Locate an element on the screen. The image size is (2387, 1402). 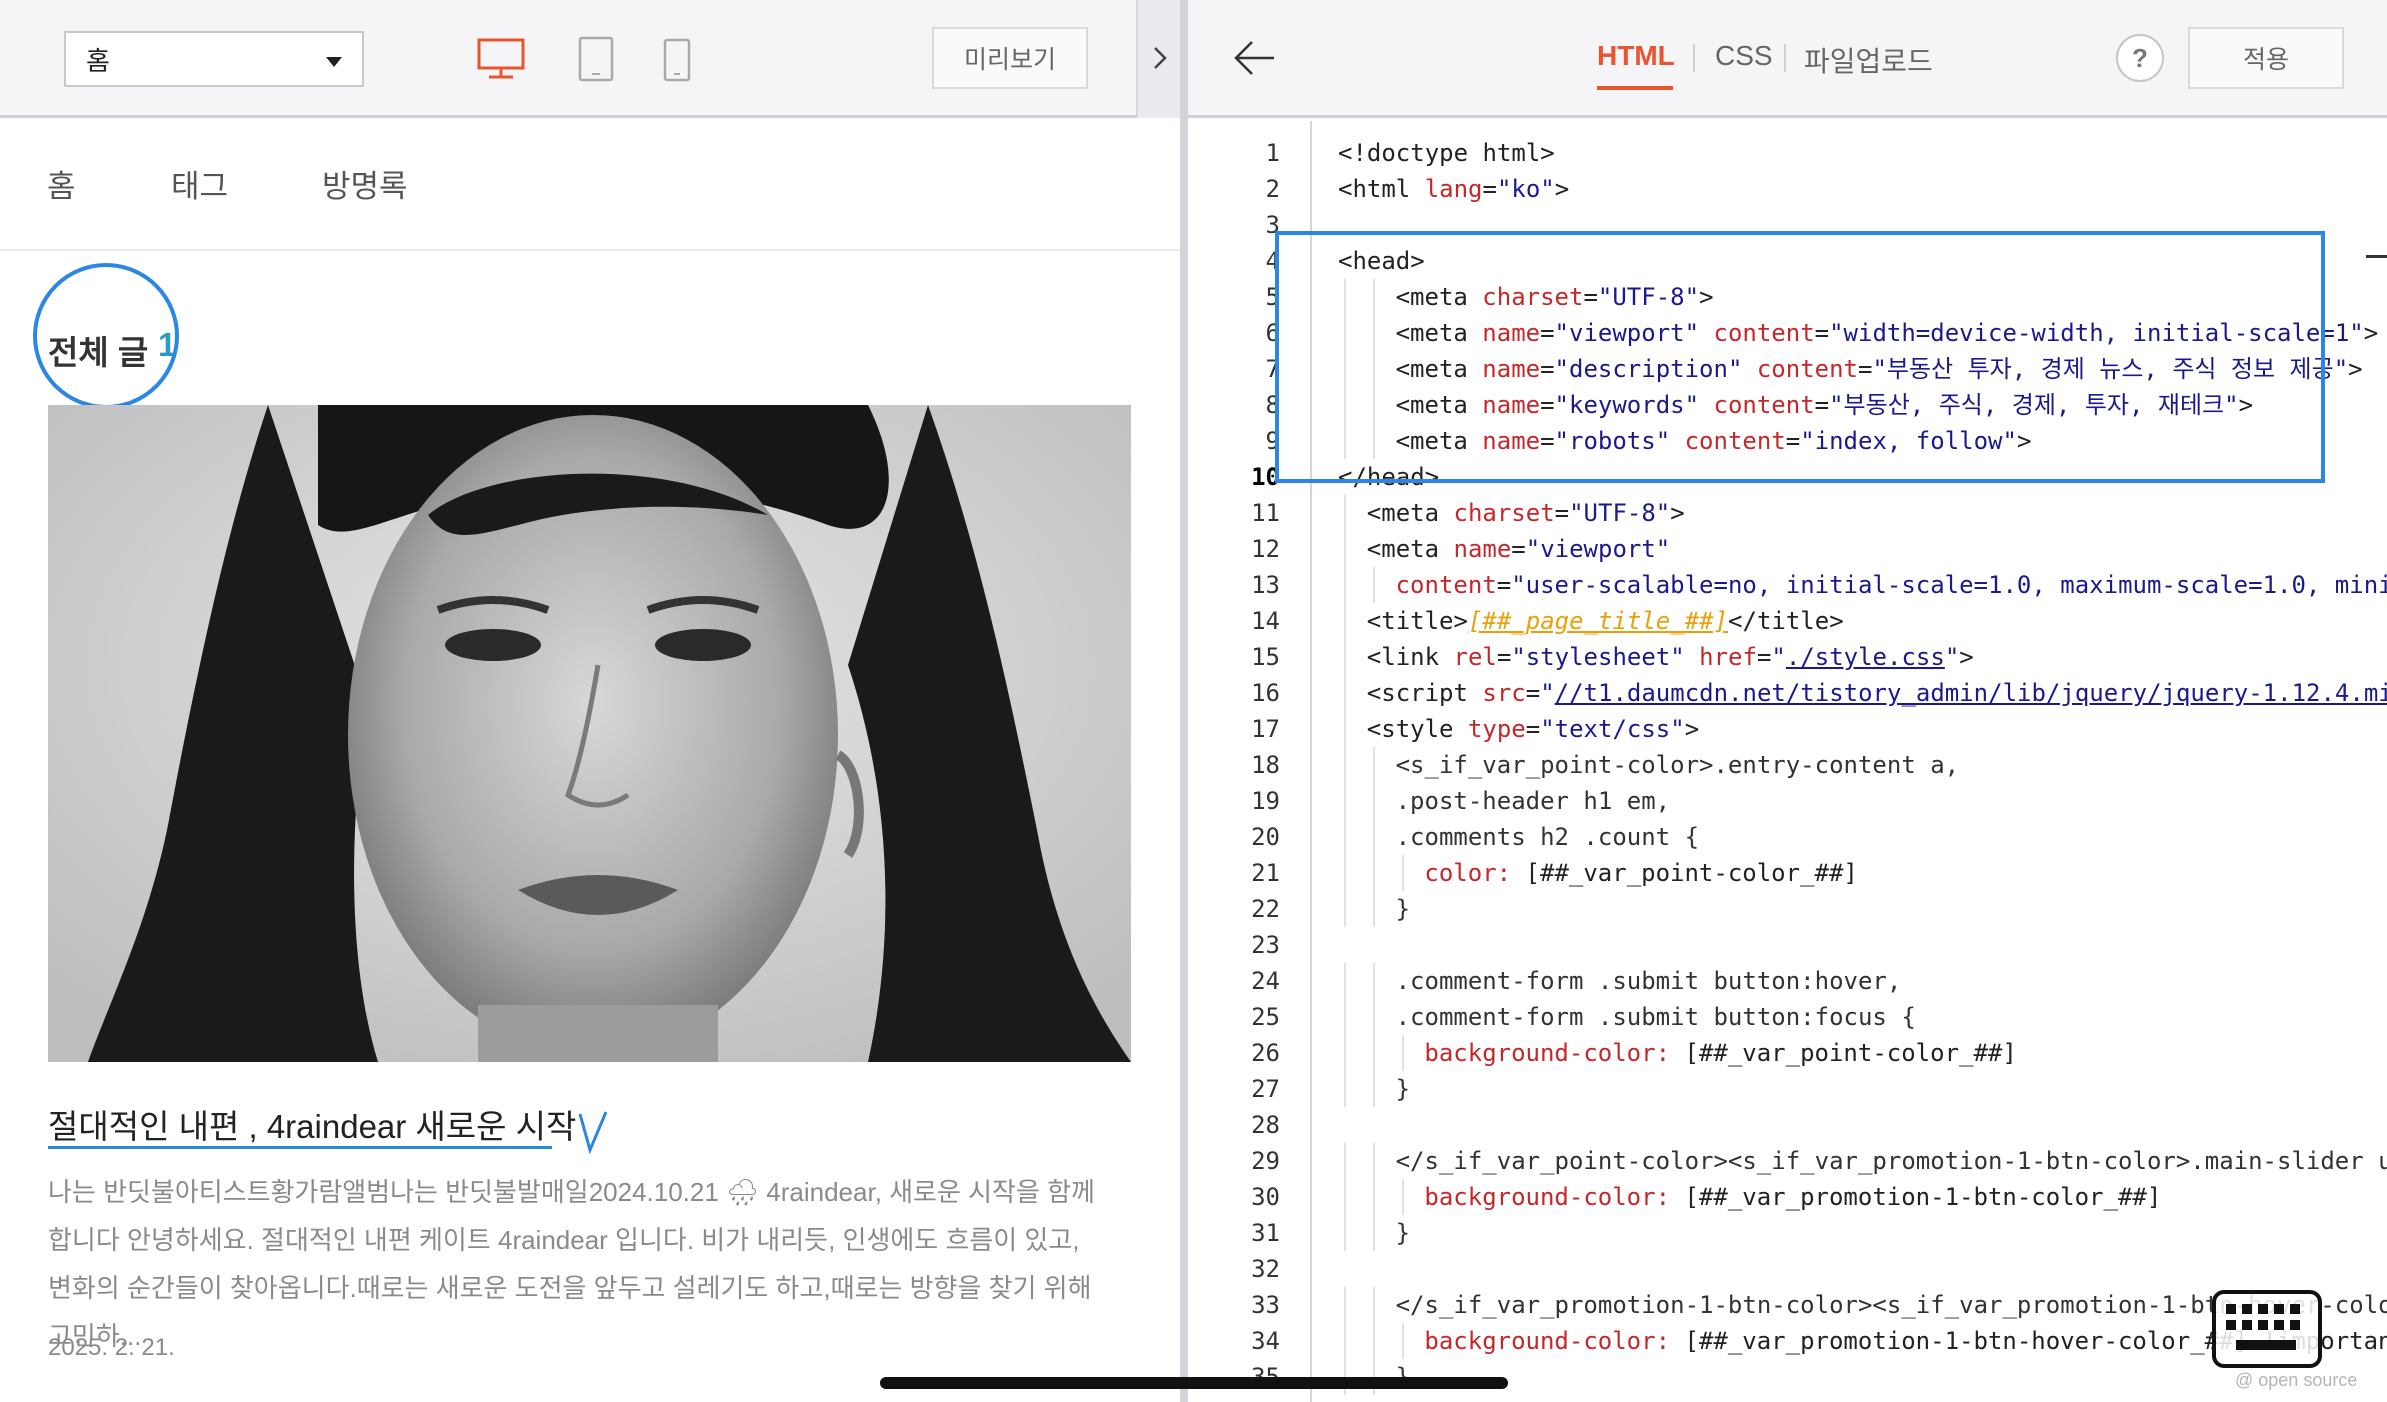
line-number: 28 is located at coordinates (1265, 1125).